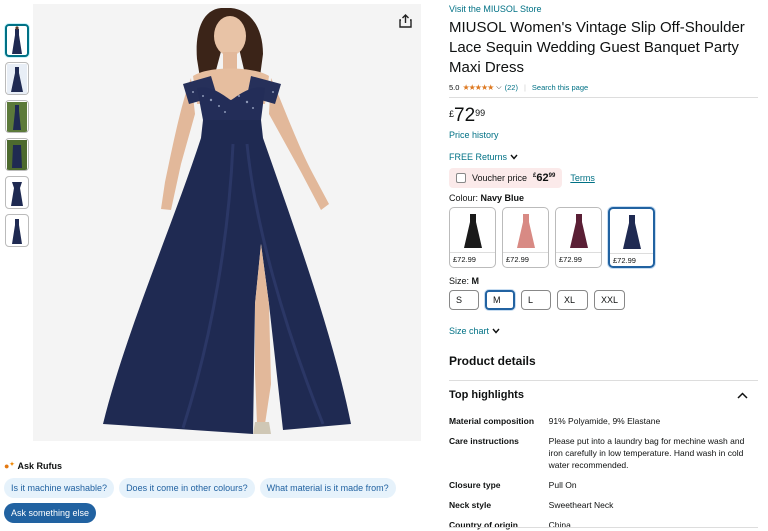 This screenshot has height=531, width=768. What do you see at coordinates (187, 488) in the screenshot?
I see `rufus-chip-other-colours: Does it come in other colours?` at bounding box center [187, 488].